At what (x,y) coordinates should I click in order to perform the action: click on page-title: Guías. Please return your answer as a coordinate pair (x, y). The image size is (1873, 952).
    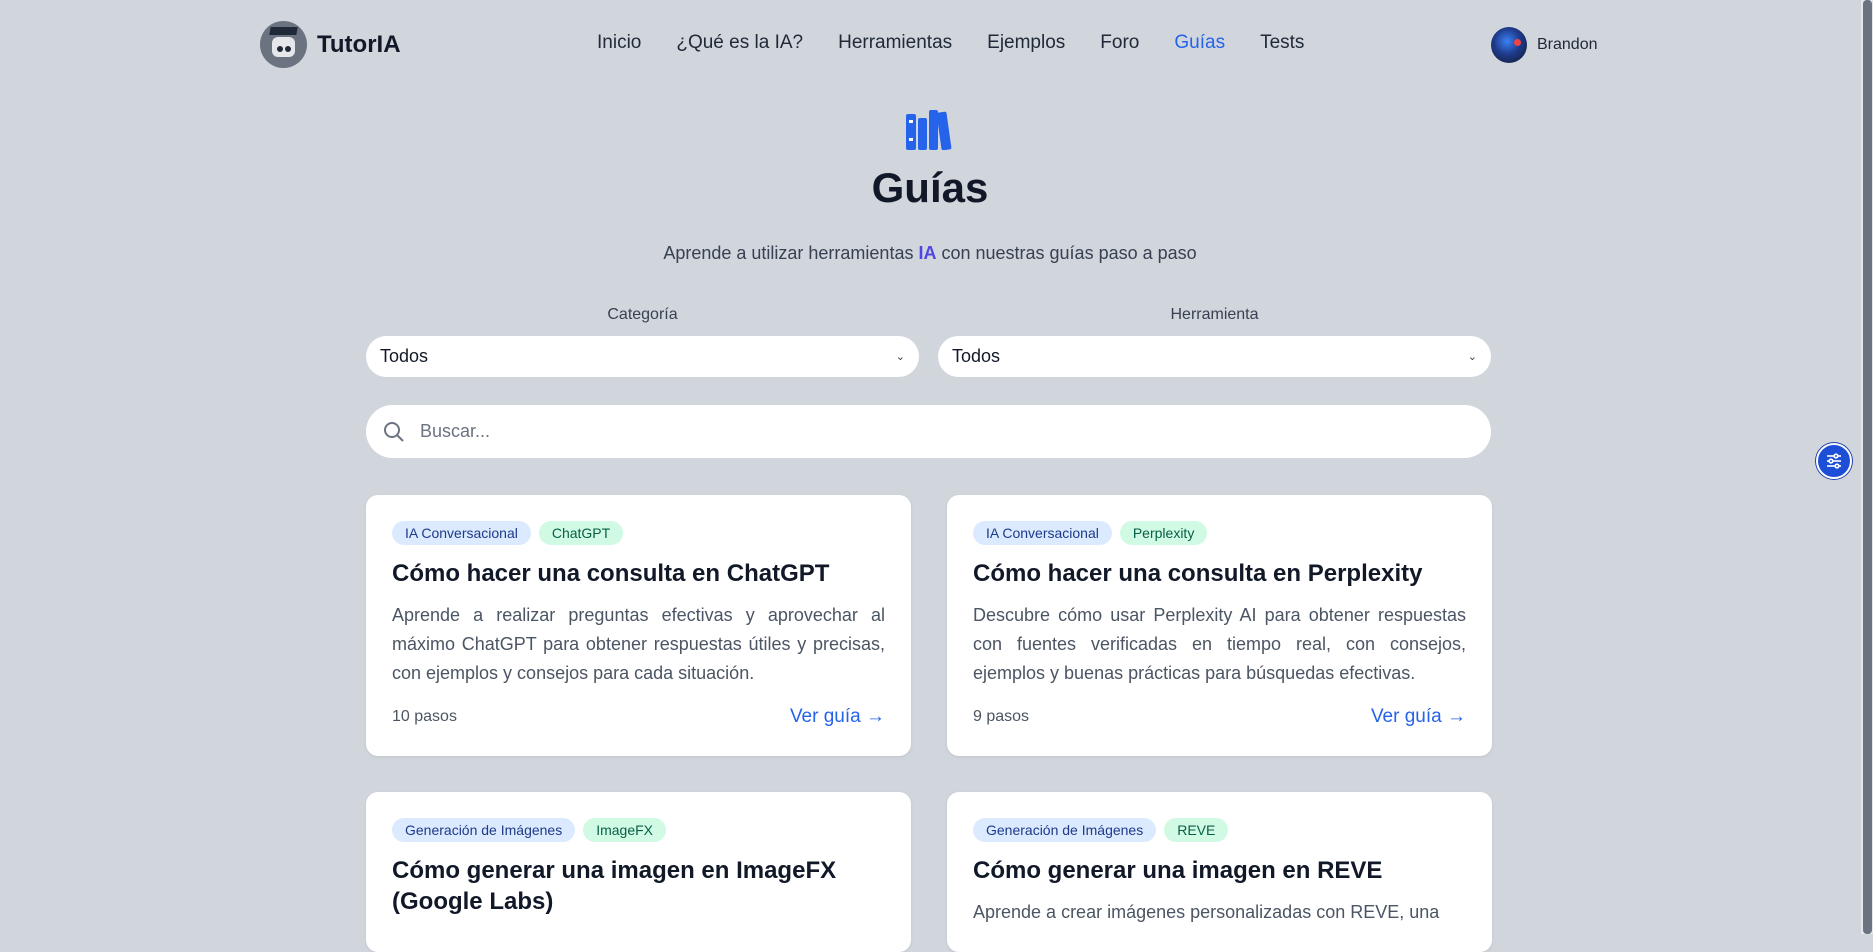
    Looking at the image, I should click on (930, 187).